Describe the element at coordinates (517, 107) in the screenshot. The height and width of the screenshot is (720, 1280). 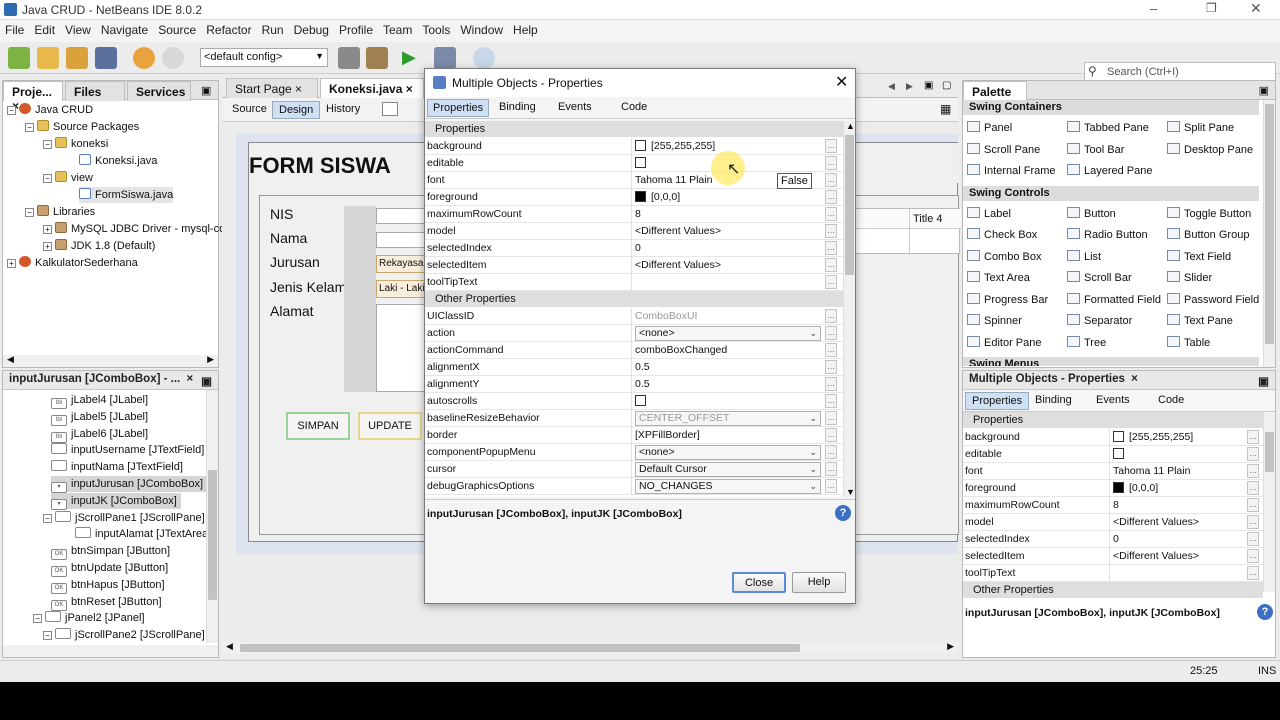
I see `tab-binding: Binding` at that location.